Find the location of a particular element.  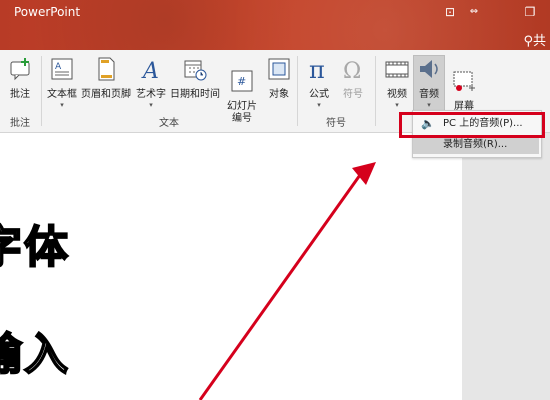

slide-number-icon: # is located at coordinates (242, 81).